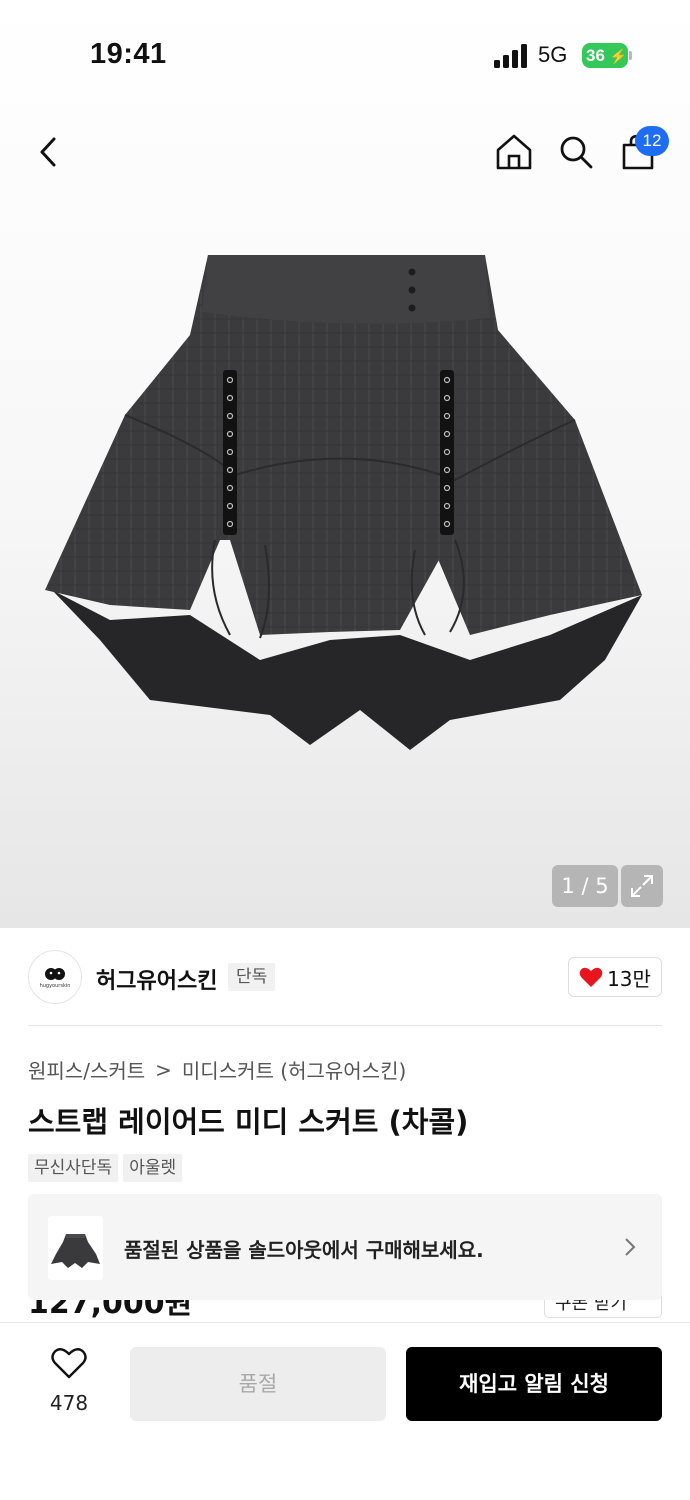  What do you see at coordinates (585, 886) in the screenshot?
I see `image-counter: 1 / 5` at bounding box center [585, 886].